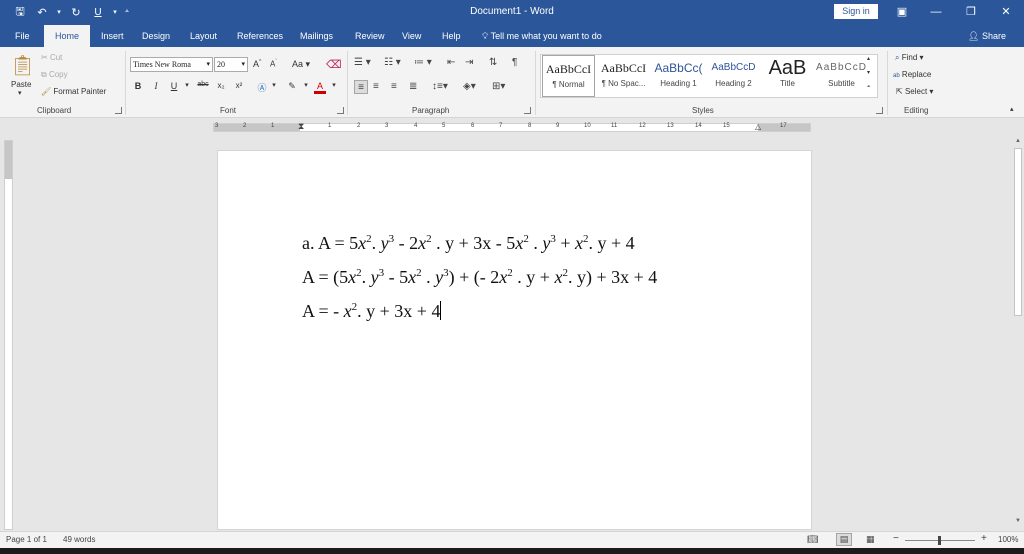 This screenshot has height=554, width=1024. What do you see at coordinates (451, 36) in the screenshot?
I see `tab-help: Help` at bounding box center [451, 36].